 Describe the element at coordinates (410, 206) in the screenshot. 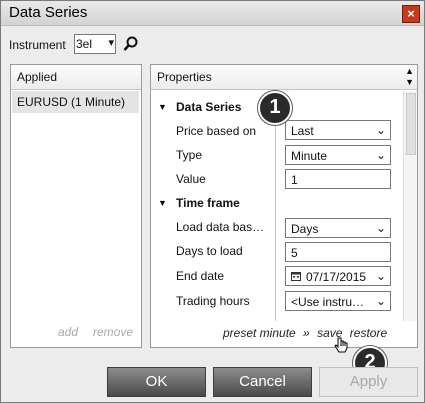

I see `properties-scrollbar` at that location.